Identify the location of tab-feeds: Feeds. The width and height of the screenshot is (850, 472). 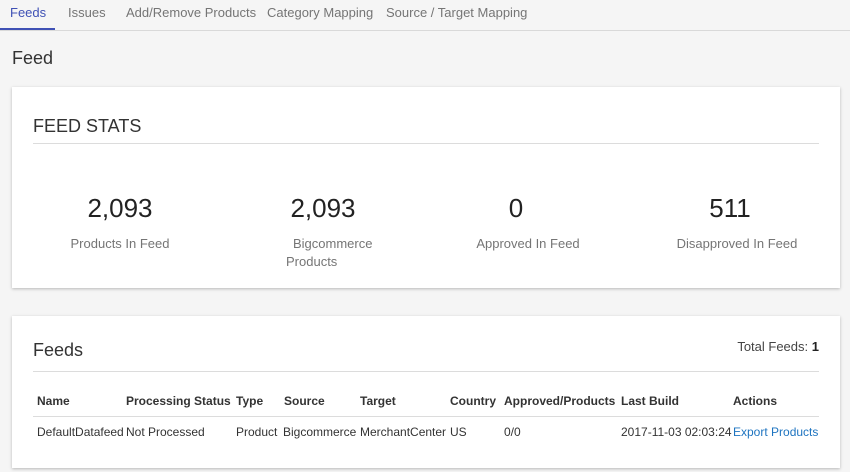
(28, 15).